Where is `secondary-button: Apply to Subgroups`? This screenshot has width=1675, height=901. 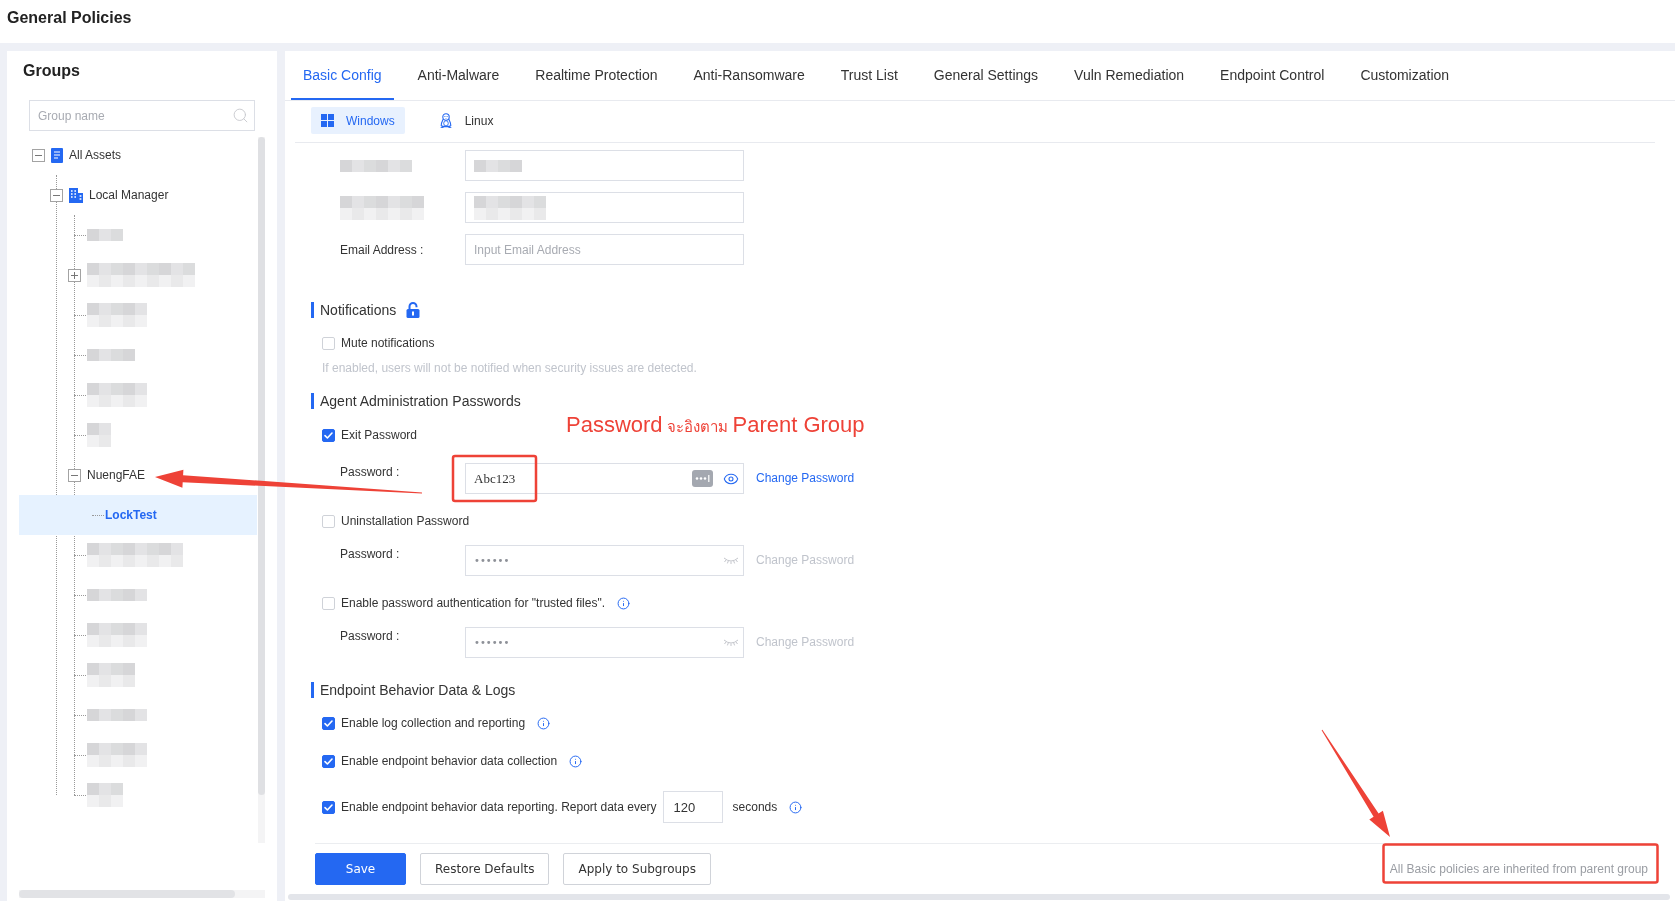 secondary-button: Apply to Subgroups is located at coordinates (637, 869).